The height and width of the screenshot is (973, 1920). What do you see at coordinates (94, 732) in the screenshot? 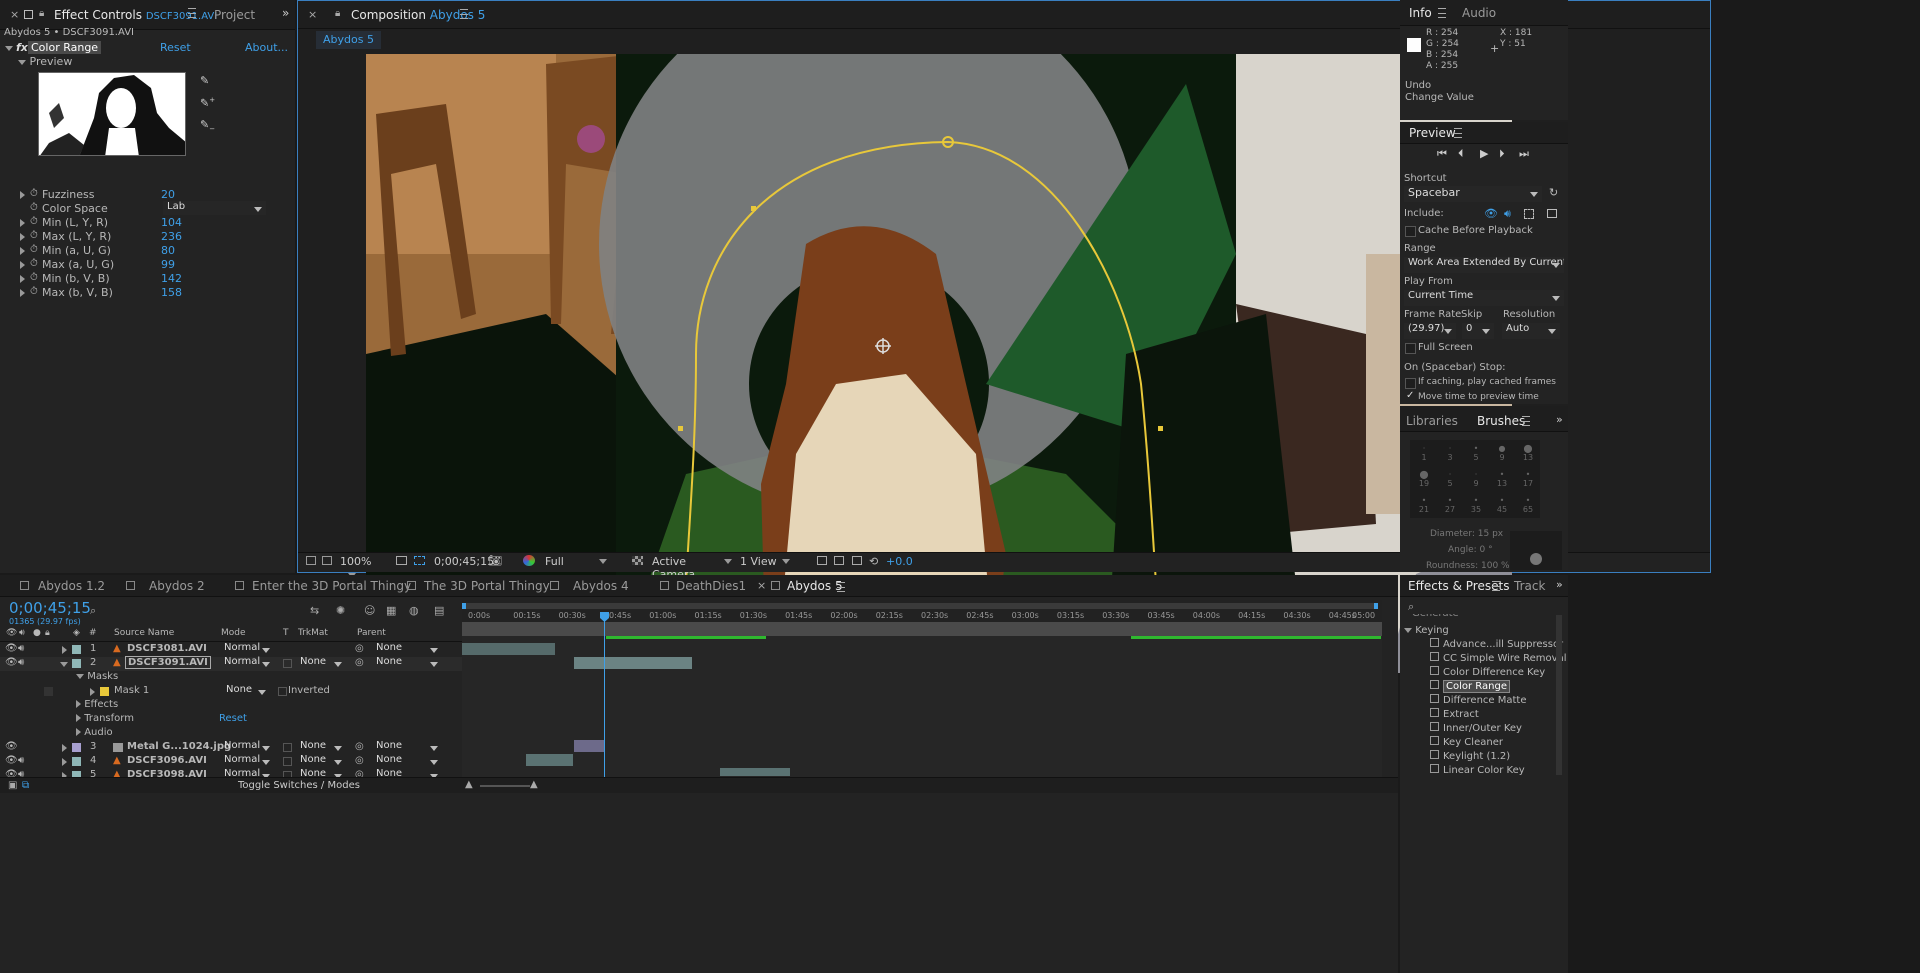
I see `audio-group: Audio` at bounding box center [94, 732].